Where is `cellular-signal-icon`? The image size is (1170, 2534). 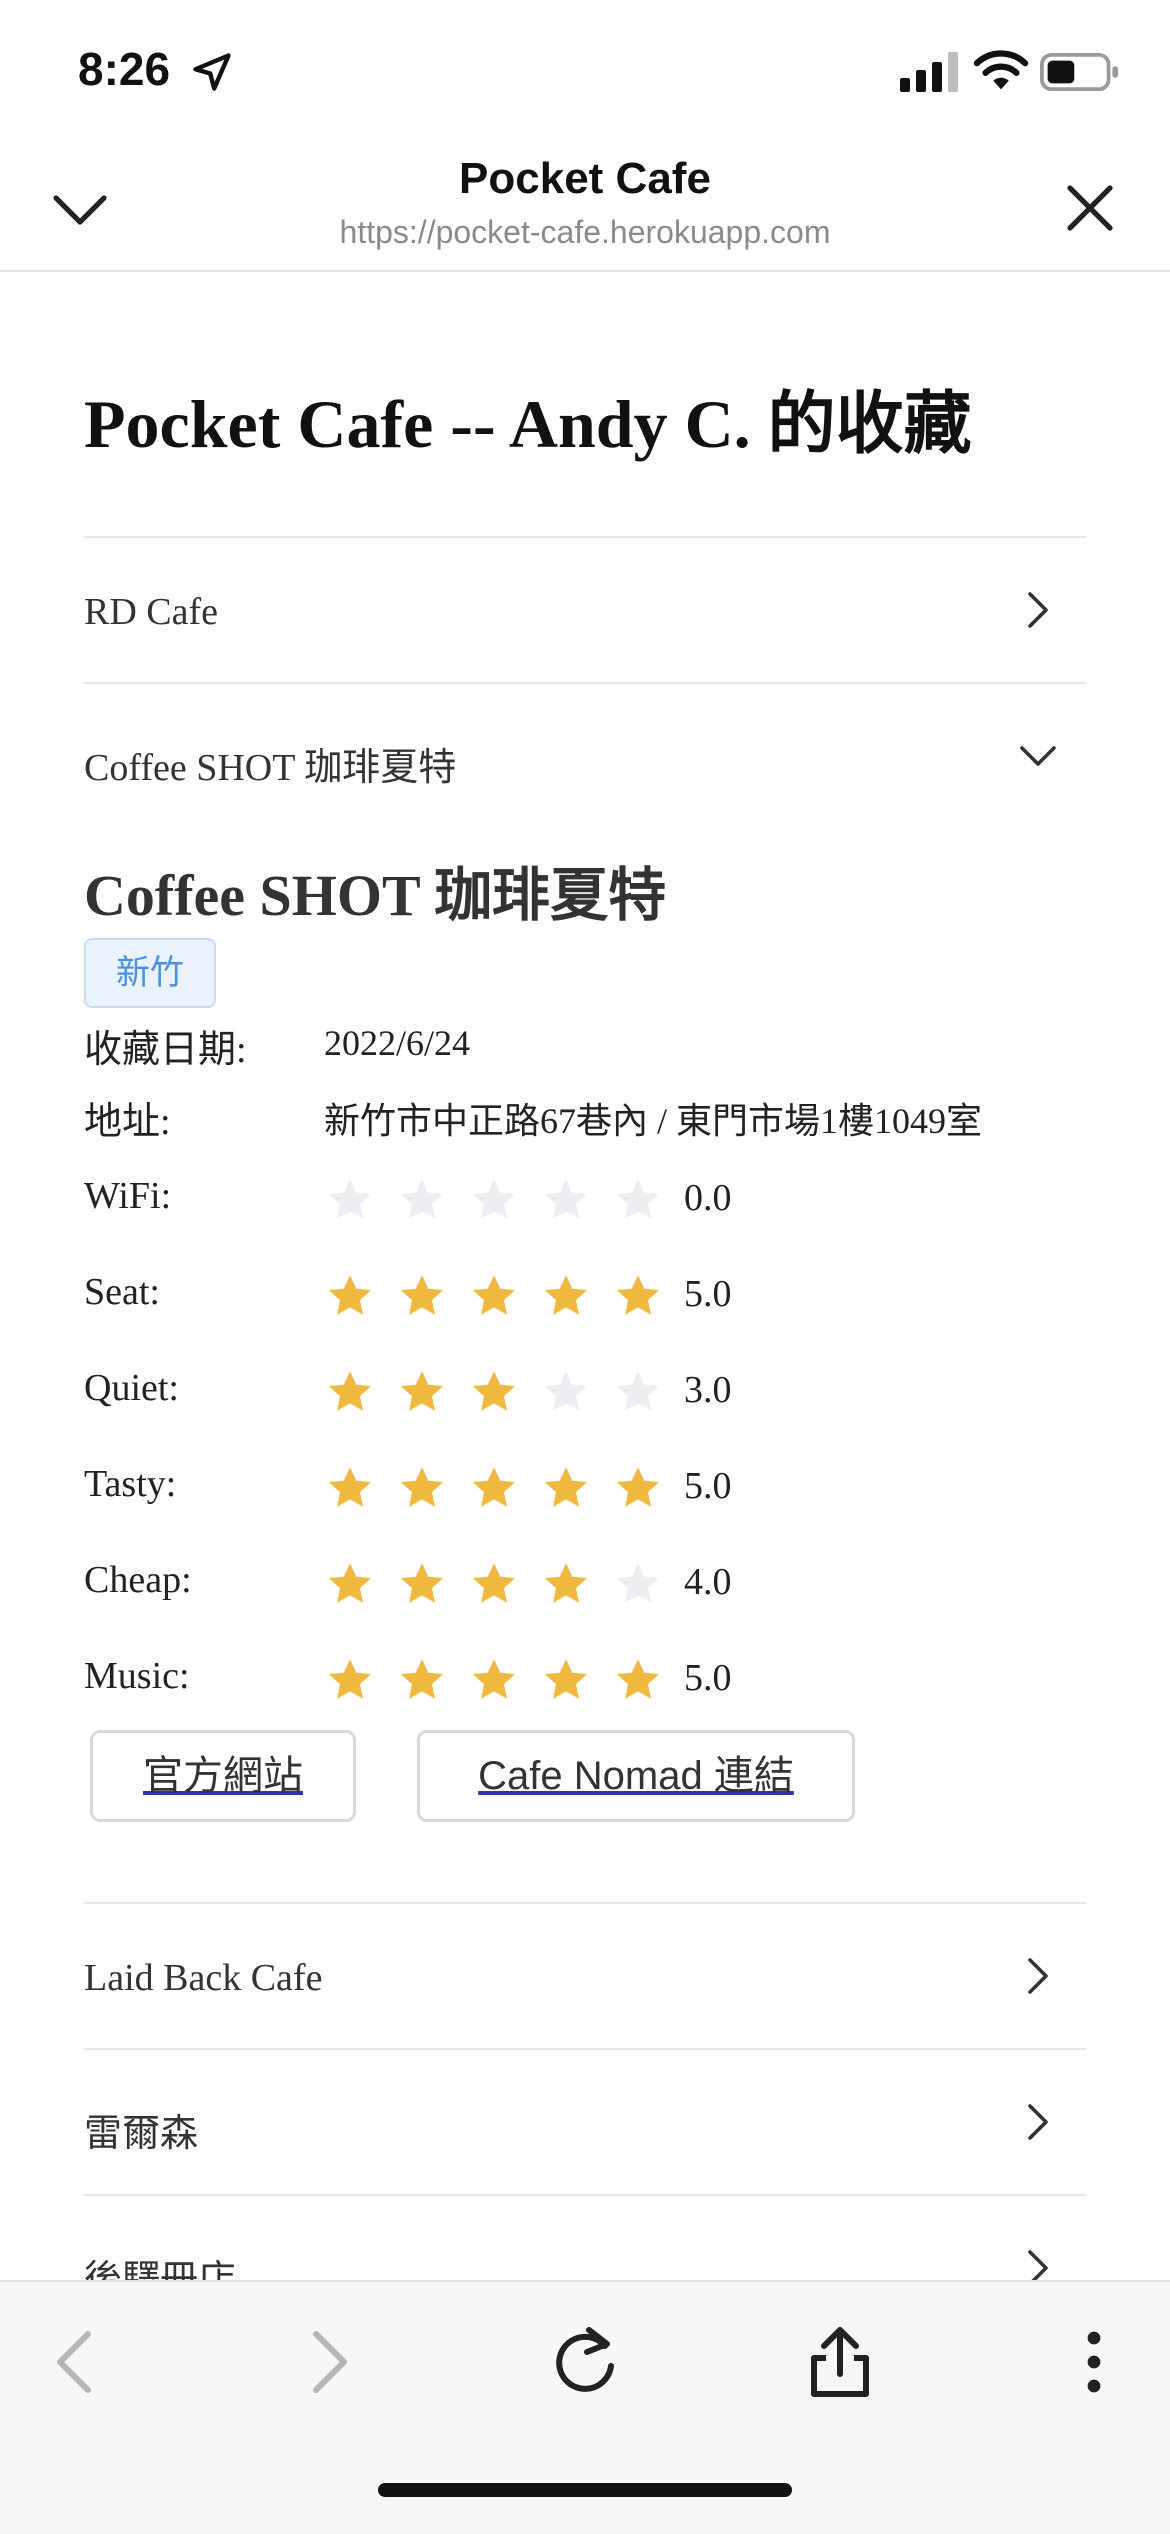 cellular-signal-icon is located at coordinates (929, 72).